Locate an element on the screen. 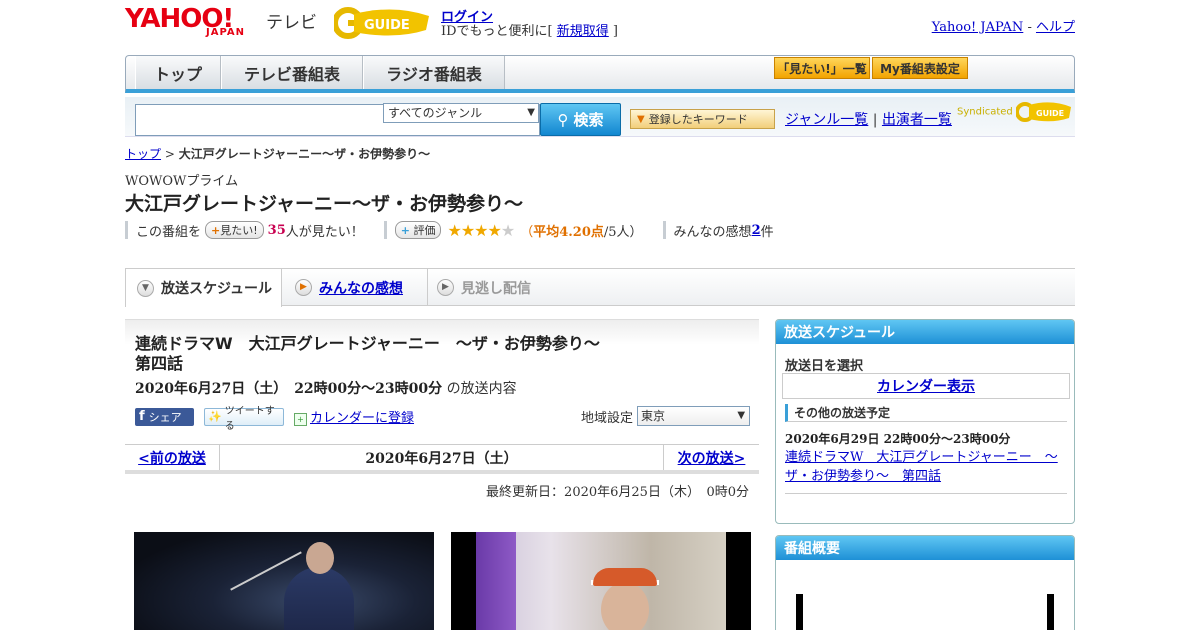 The height and width of the screenshot is (630, 1200). rate-button: + 評価 is located at coordinates (418, 230).